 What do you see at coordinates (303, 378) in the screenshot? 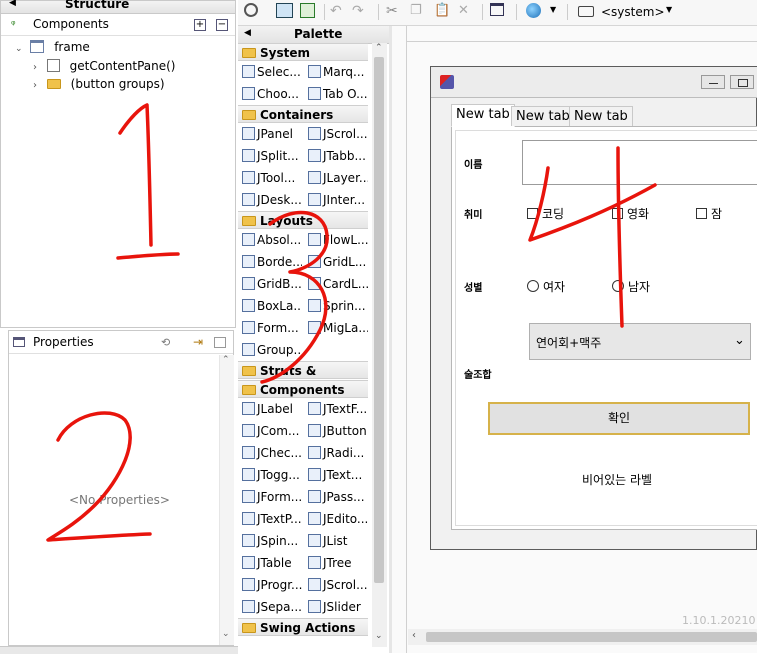
I see `palette-category-struts: Struts & Springs` at bounding box center [303, 378].